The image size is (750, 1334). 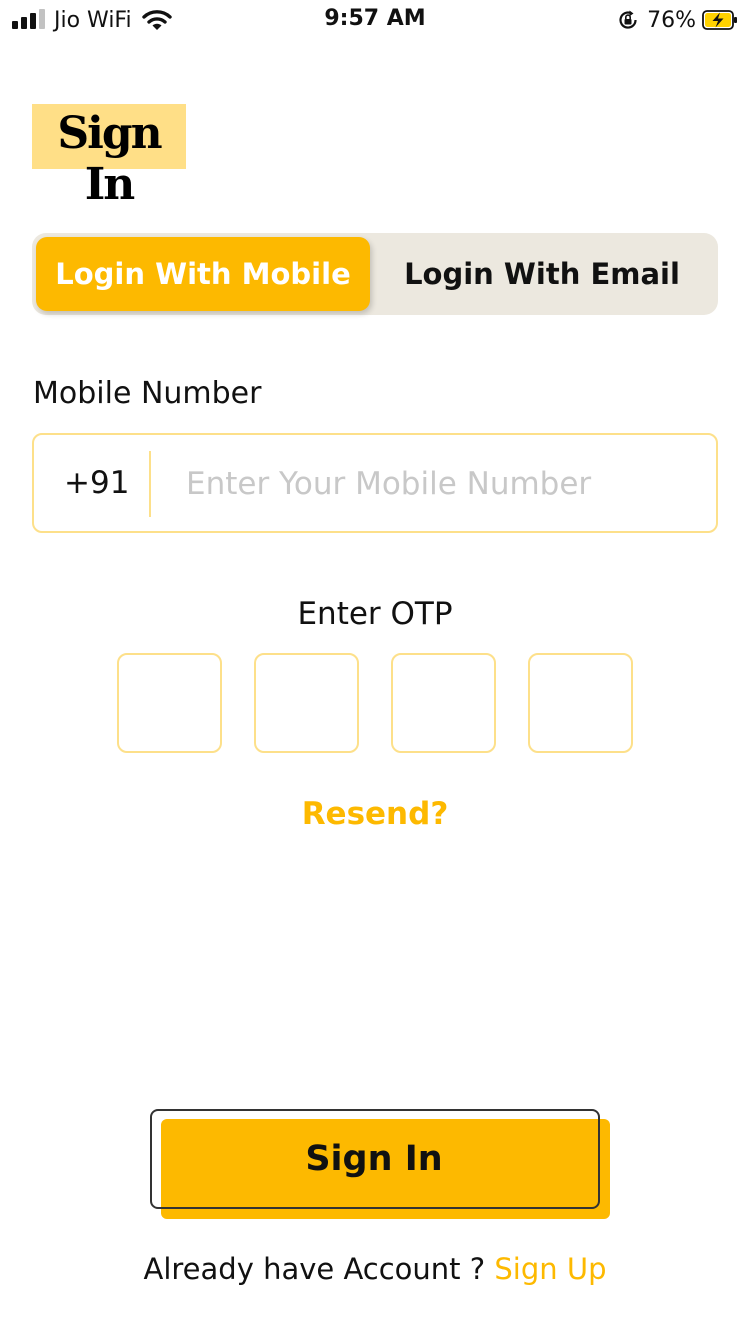 I want to click on page-title-highlight: Sign In, so click(x=109, y=157).